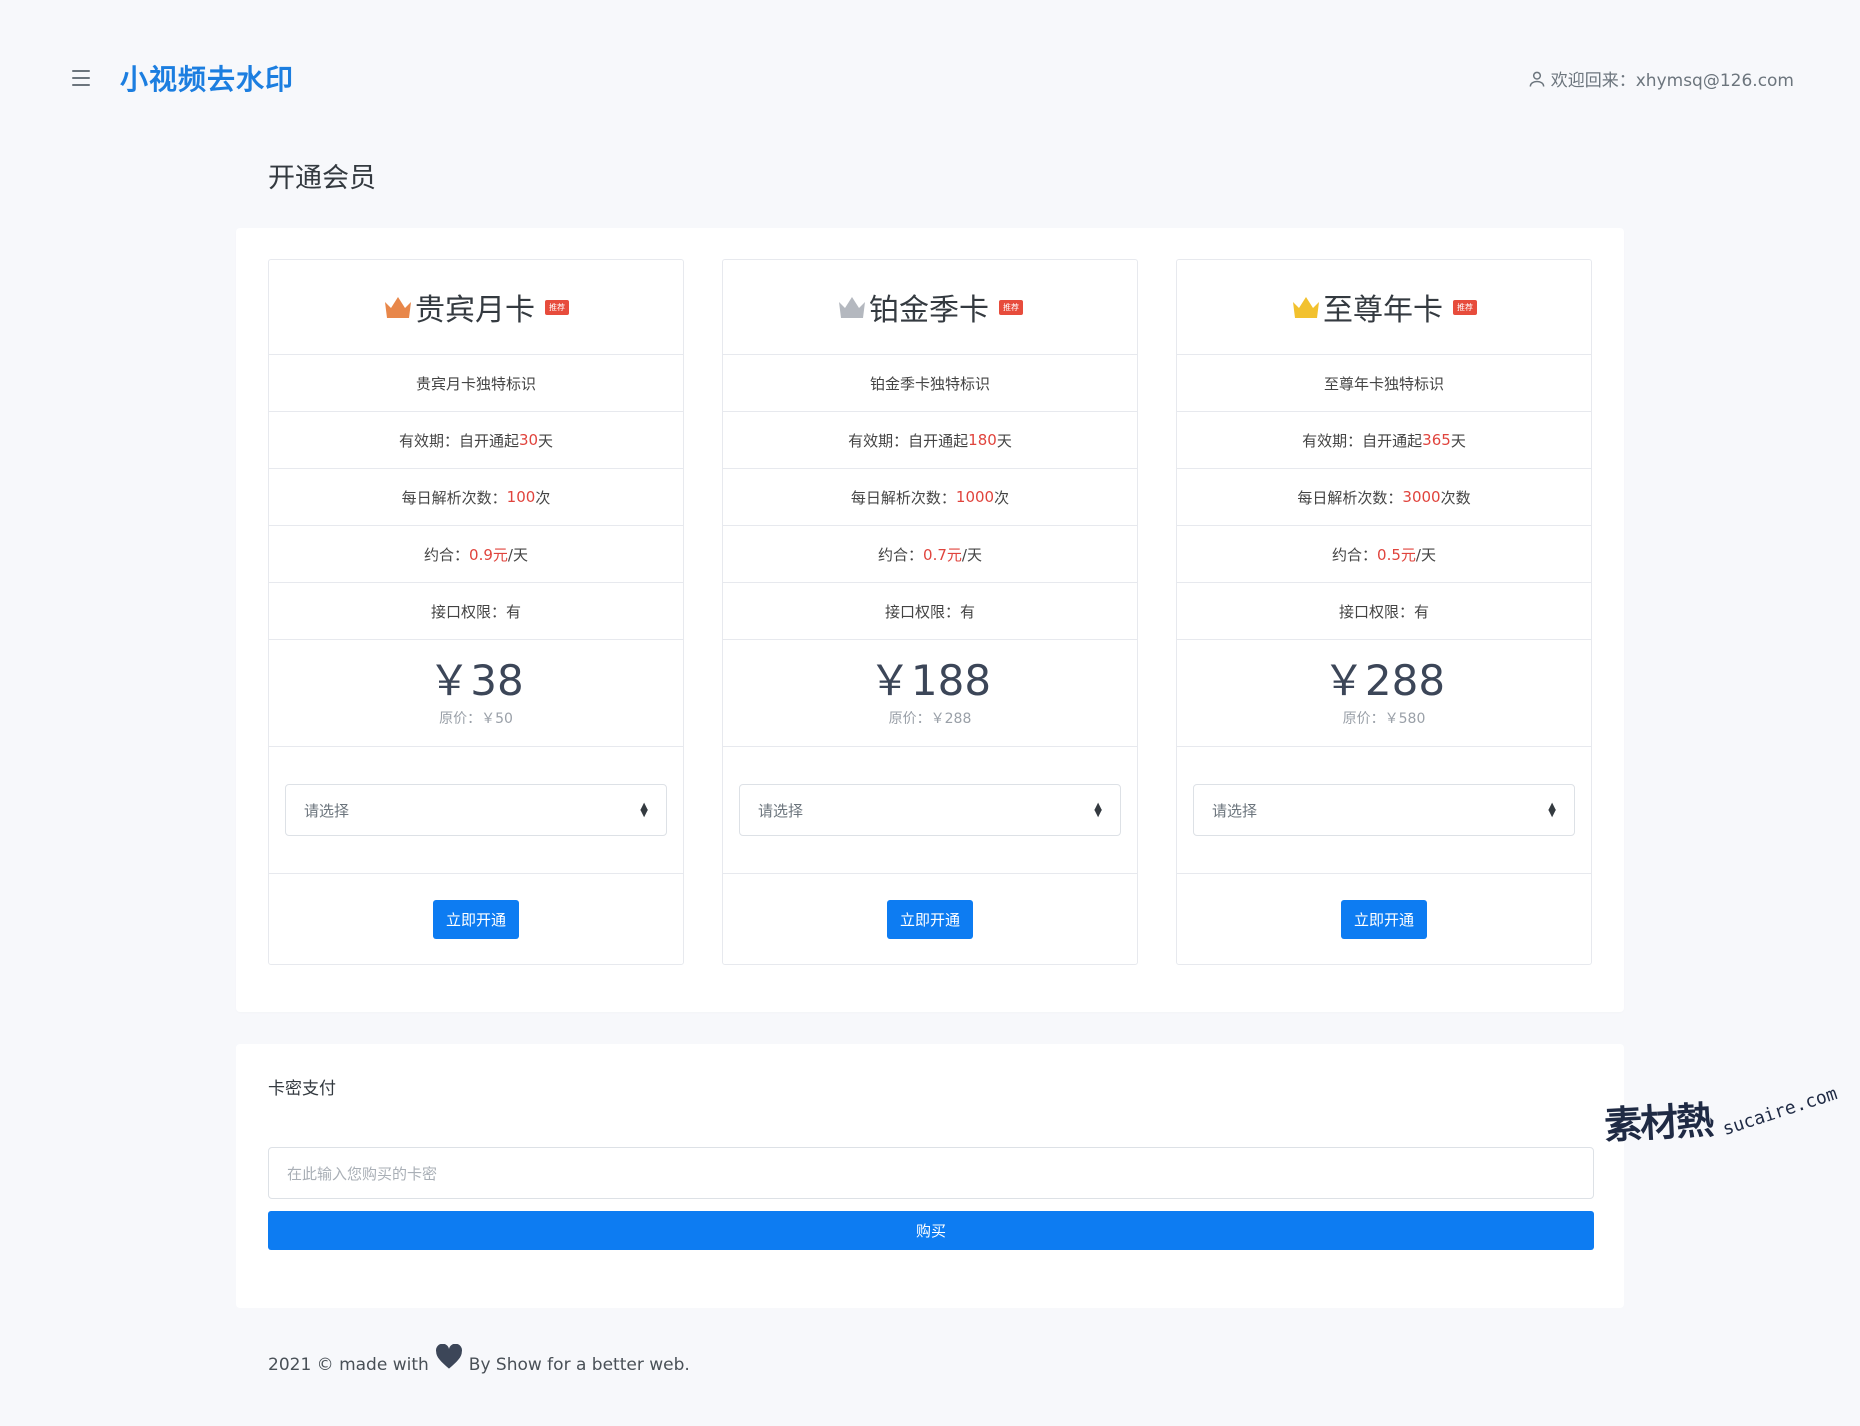  I want to click on daily-value: 1000, so click(975, 497).